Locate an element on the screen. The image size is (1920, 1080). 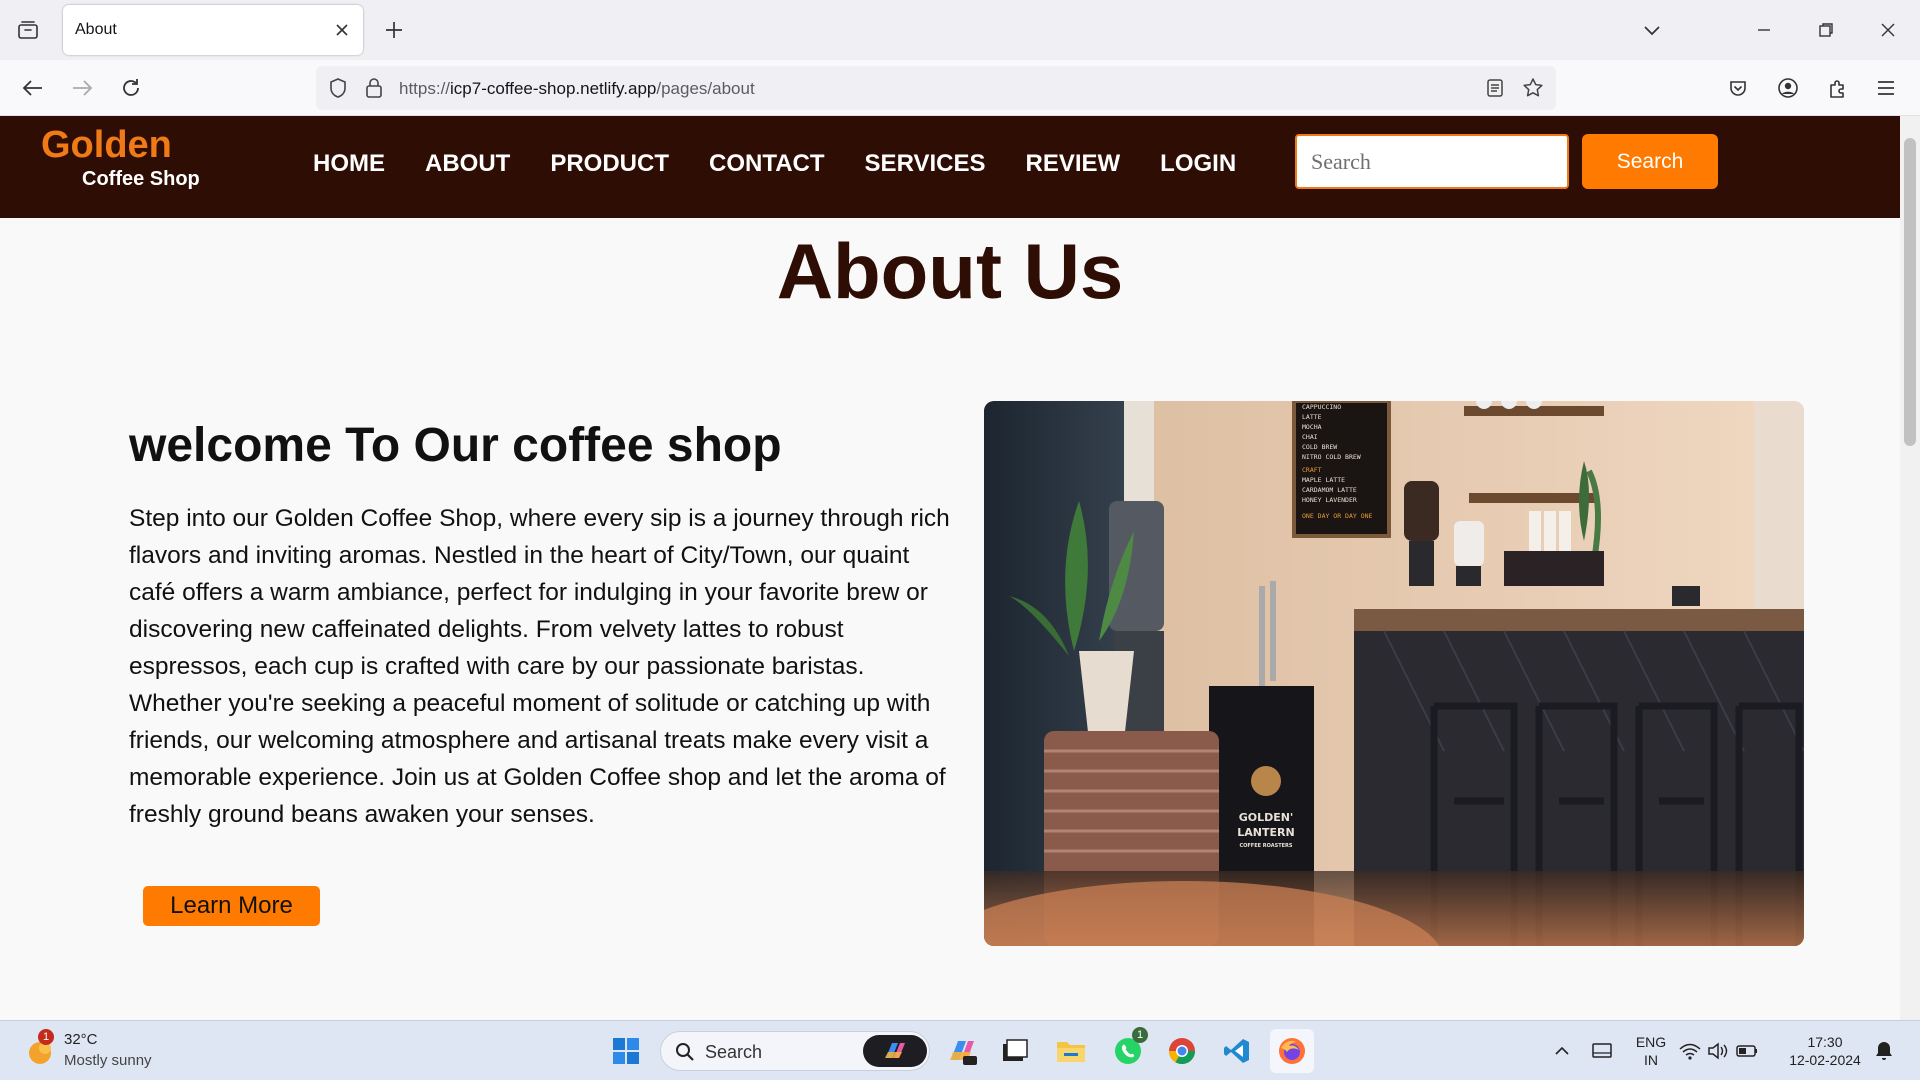
menu-product-link: PRODUCT is located at coordinates (609, 164).